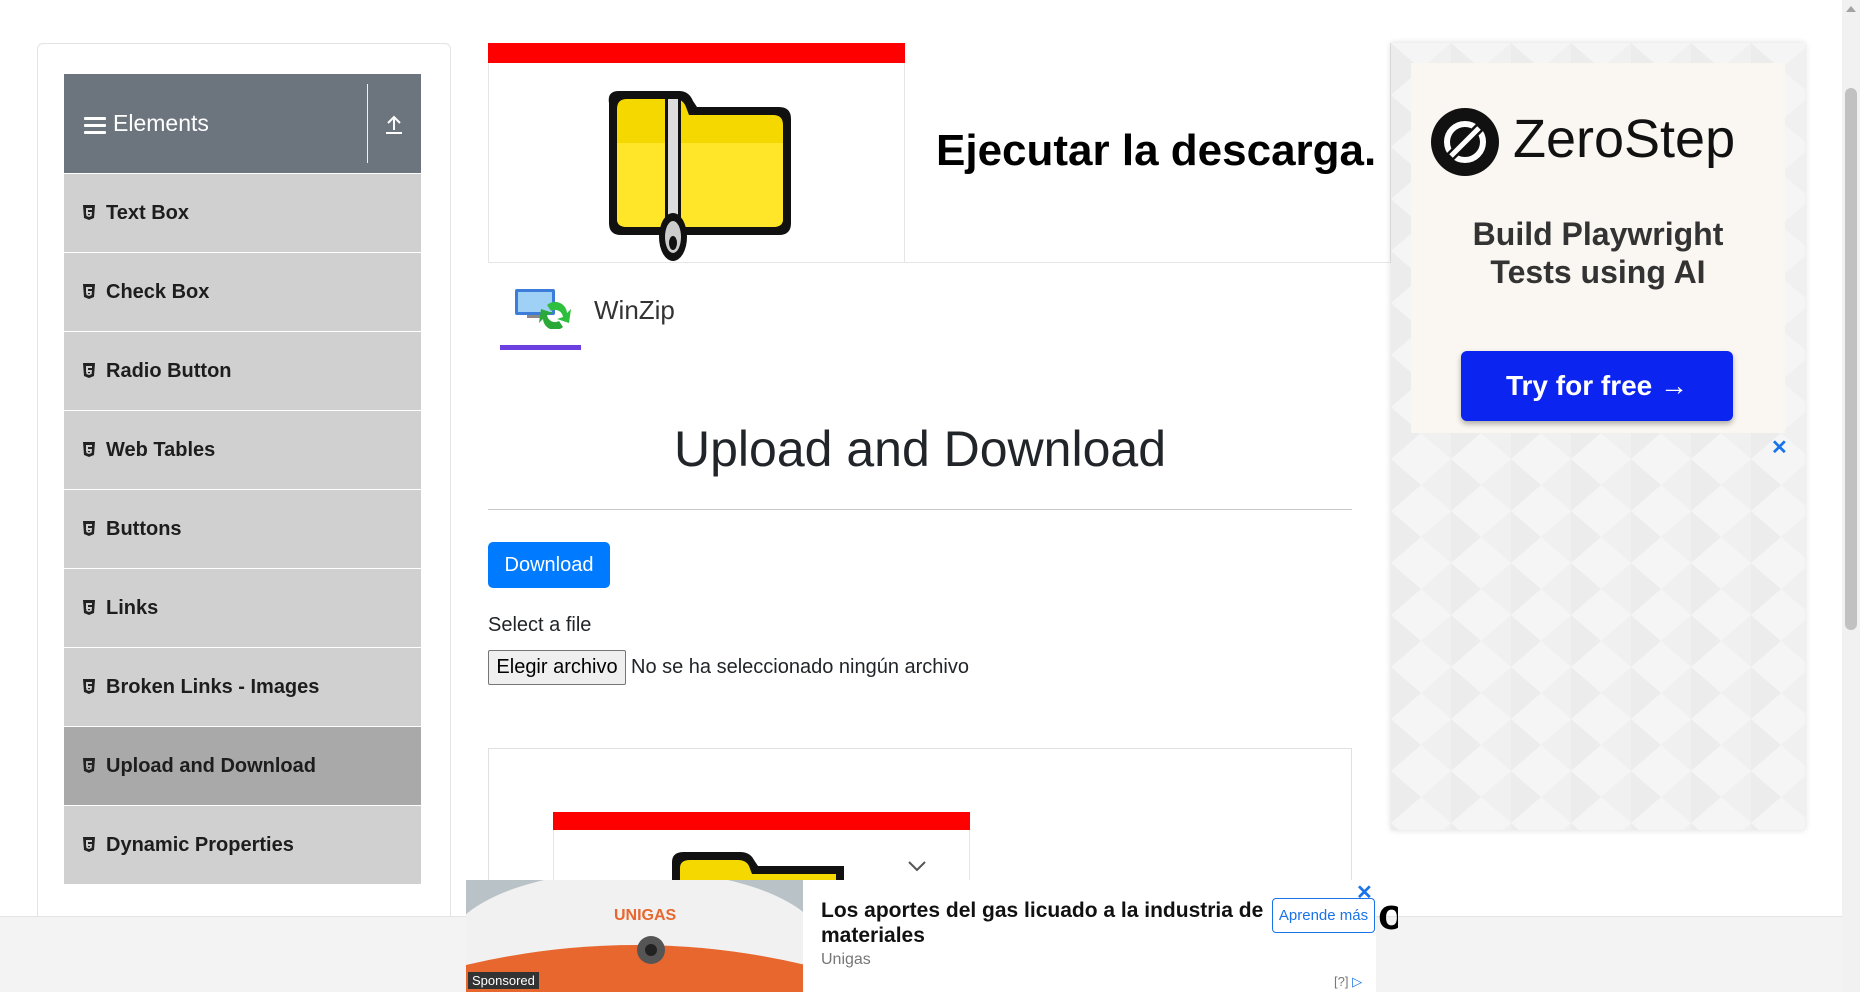 This screenshot has width=1860, height=992. What do you see at coordinates (761, 821) in the screenshot?
I see `lower-red-bar` at bounding box center [761, 821].